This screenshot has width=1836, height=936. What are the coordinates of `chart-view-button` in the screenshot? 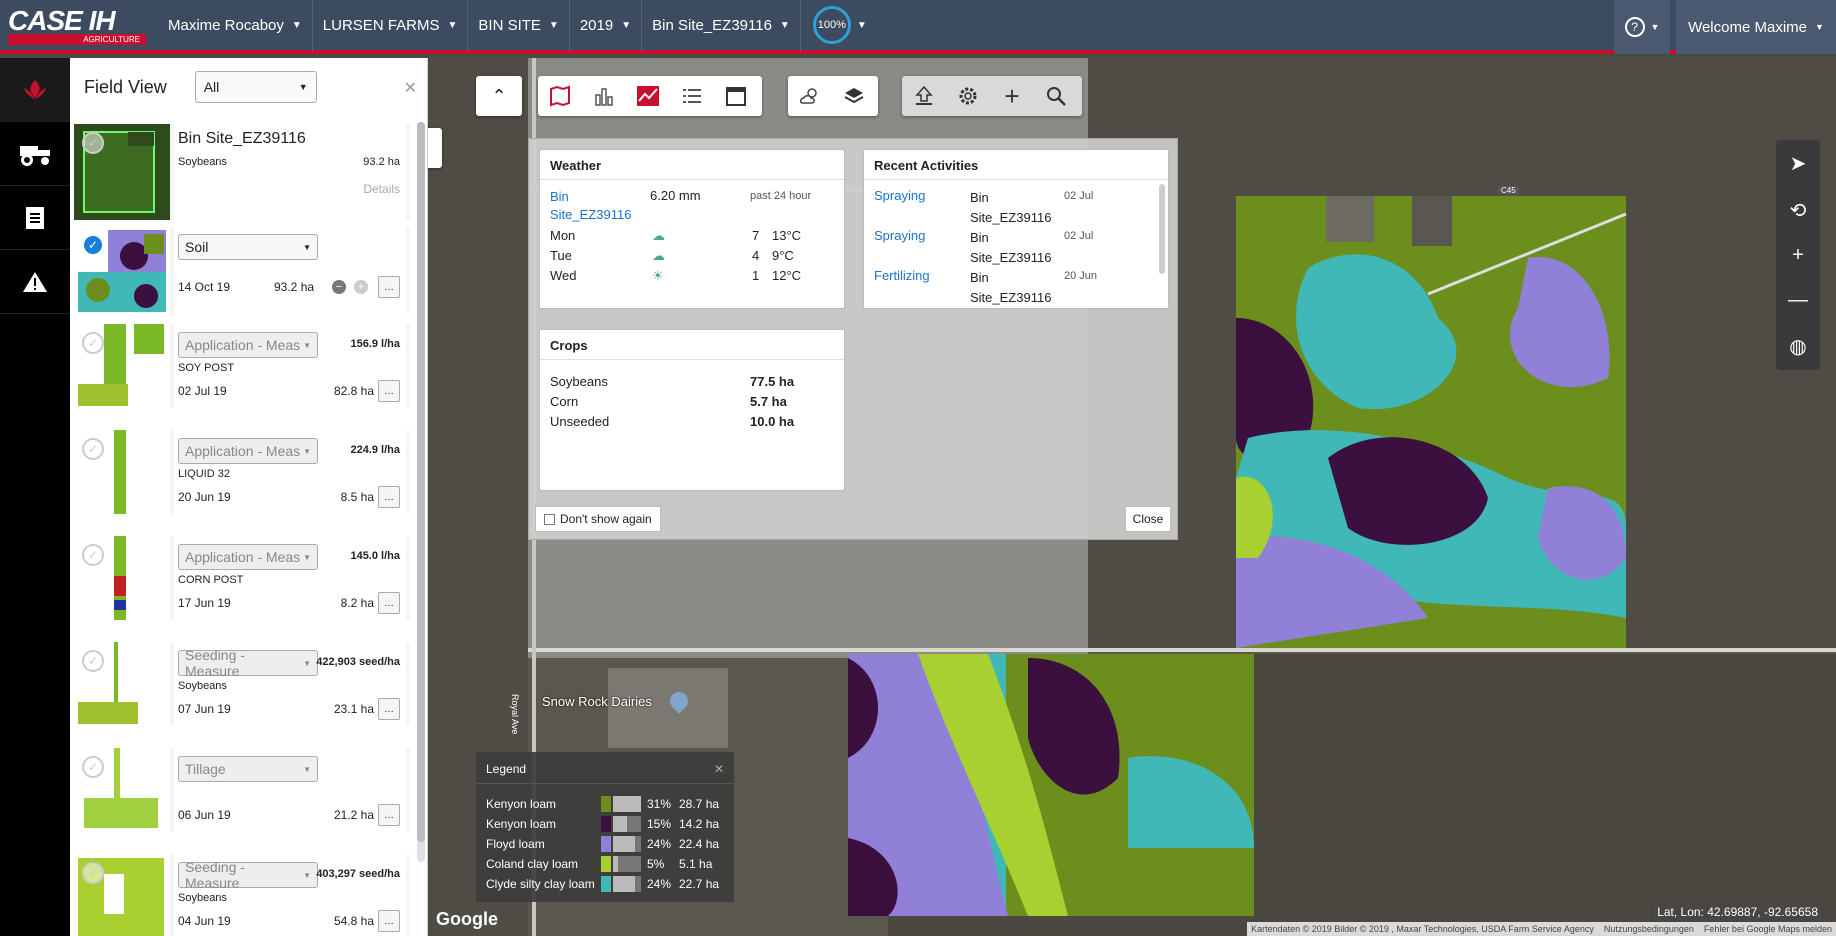 It's located at (604, 96).